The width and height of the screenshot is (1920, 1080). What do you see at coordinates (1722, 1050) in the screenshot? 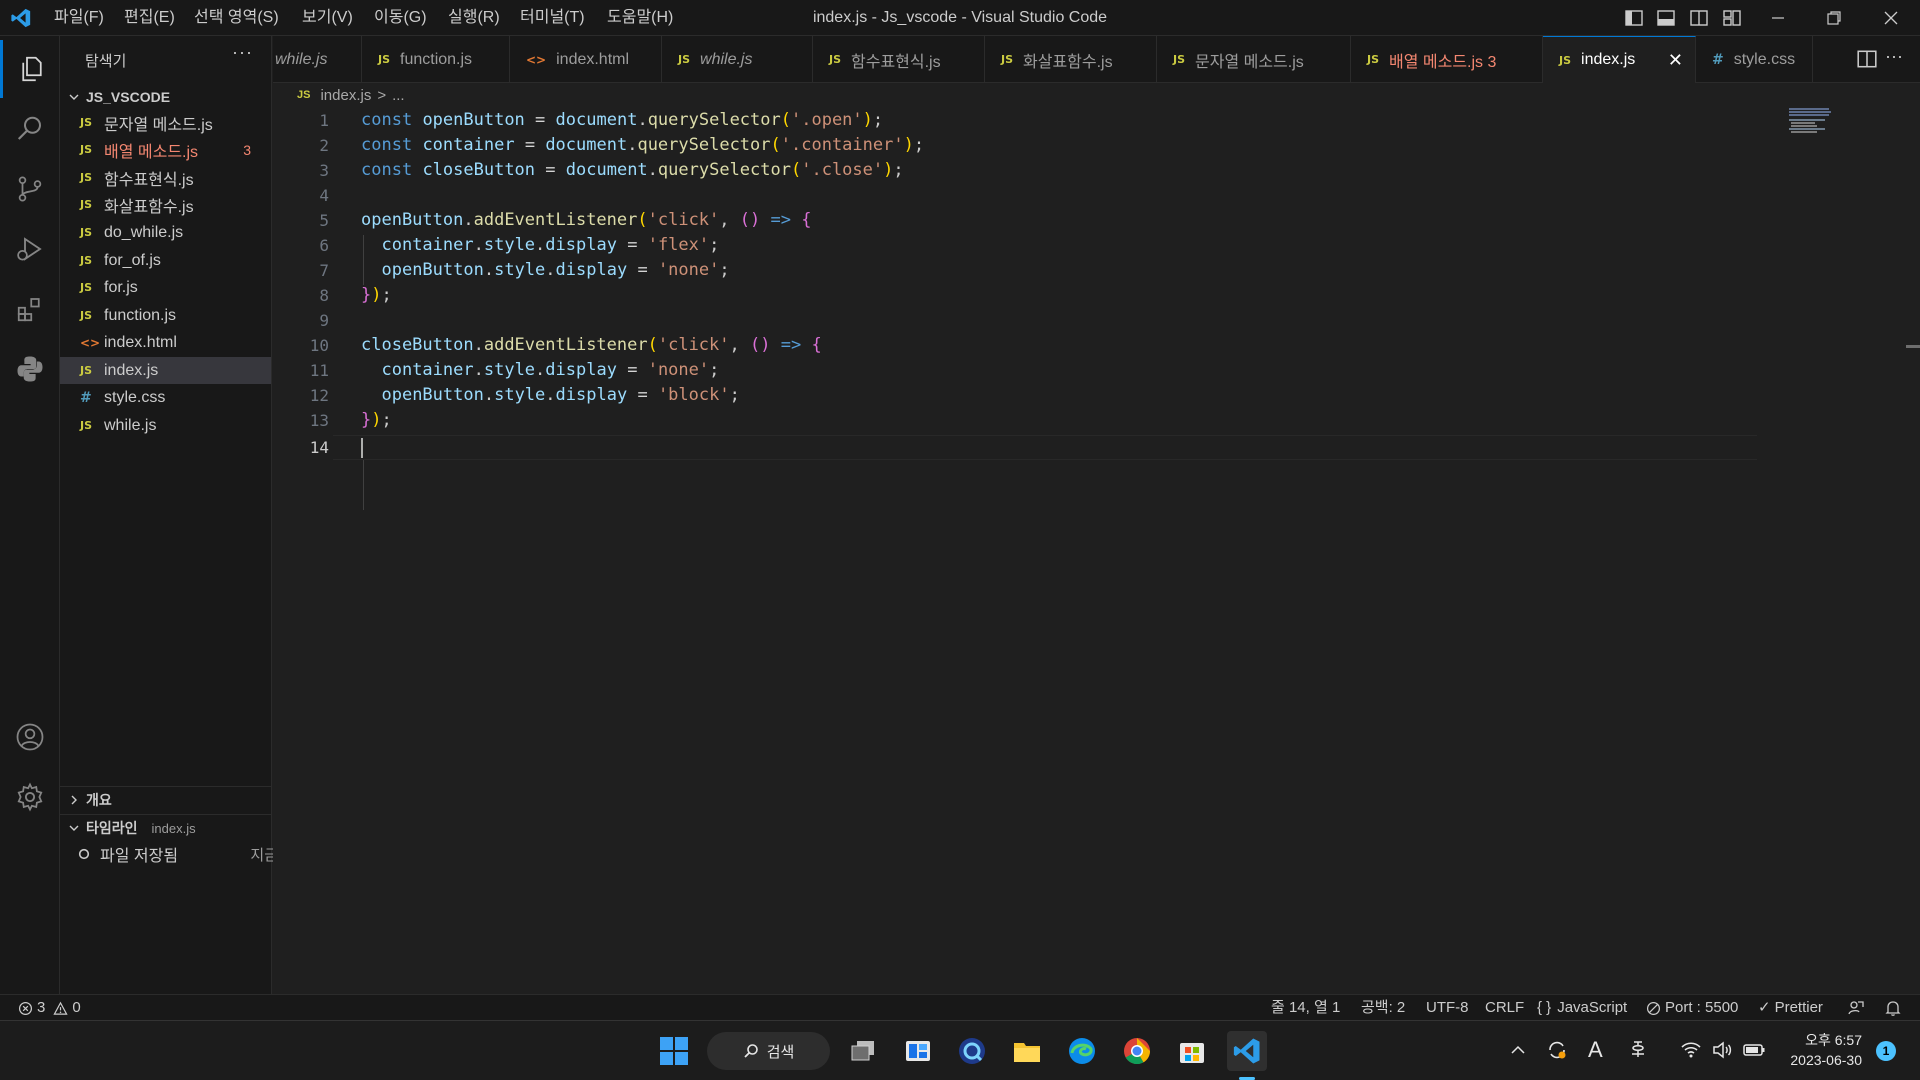
I see `volume-icon` at bounding box center [1722, 1050].